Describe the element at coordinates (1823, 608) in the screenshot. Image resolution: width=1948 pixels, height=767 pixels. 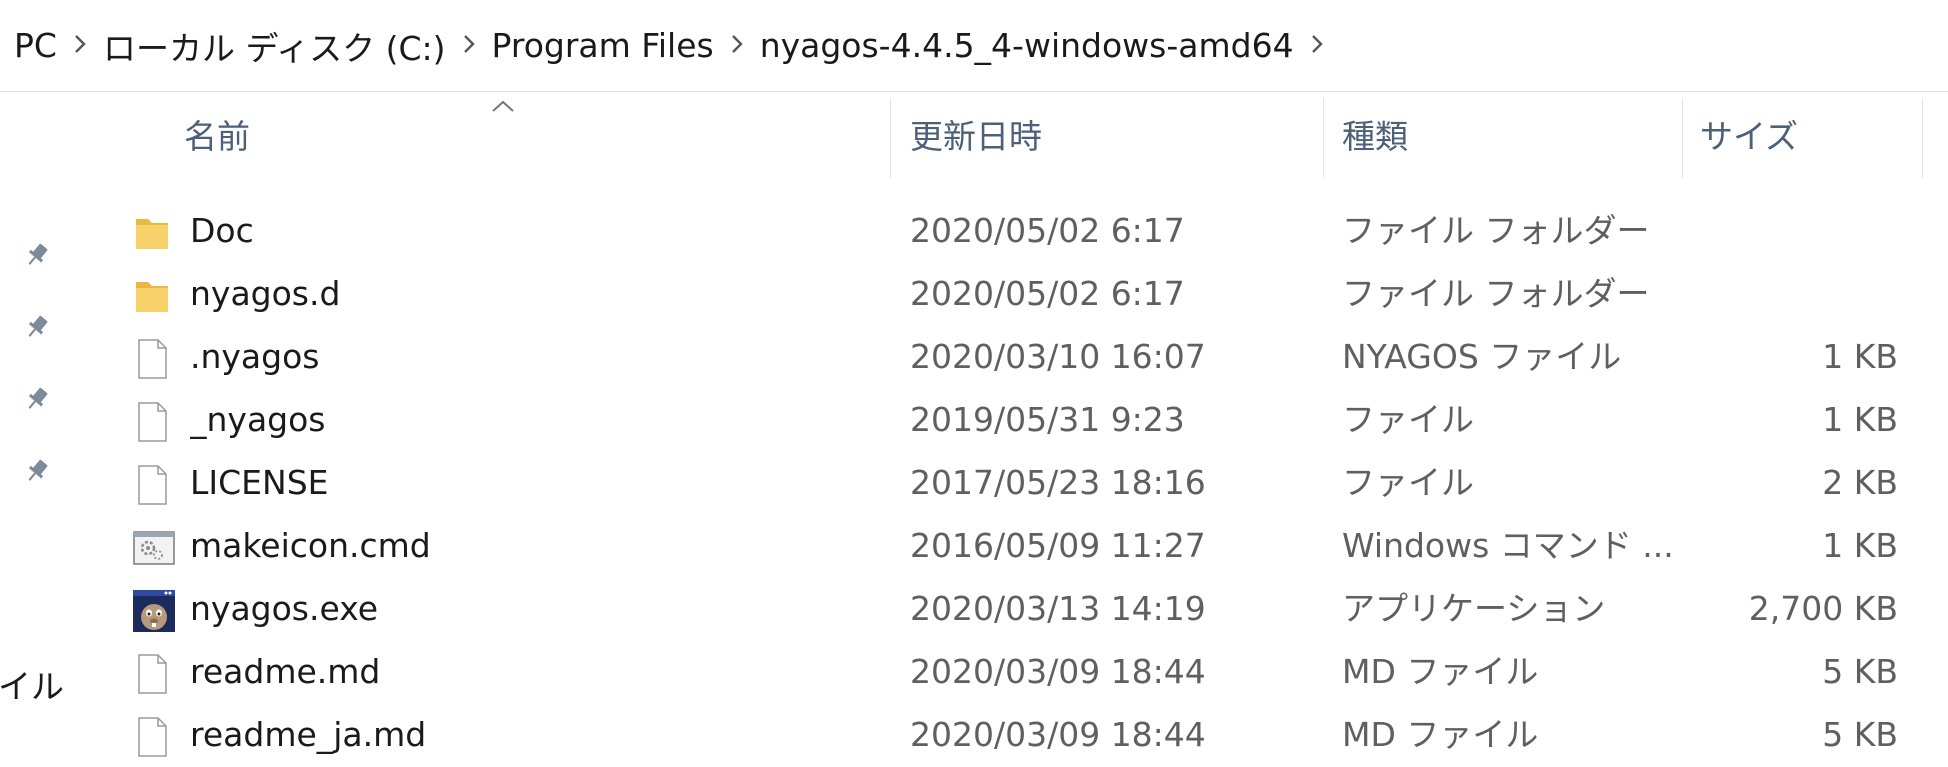
I see `file-size: 2,700 KB` at that location.